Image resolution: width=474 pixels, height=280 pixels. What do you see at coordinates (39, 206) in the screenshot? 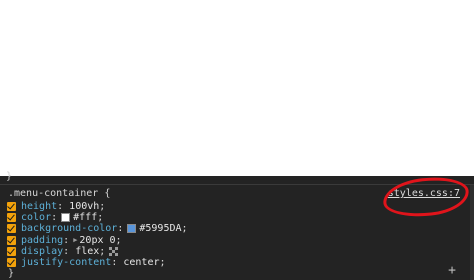
I see `property-name: height` at bounding box center [39, 206].